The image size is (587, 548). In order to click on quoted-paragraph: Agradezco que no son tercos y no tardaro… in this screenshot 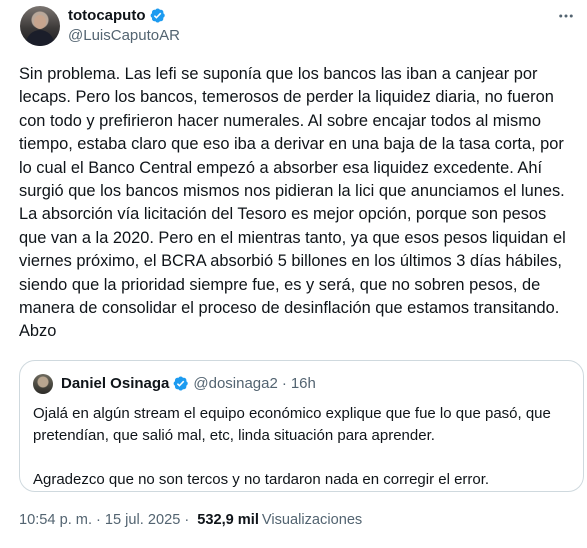, I will do `click(261, 479)`.